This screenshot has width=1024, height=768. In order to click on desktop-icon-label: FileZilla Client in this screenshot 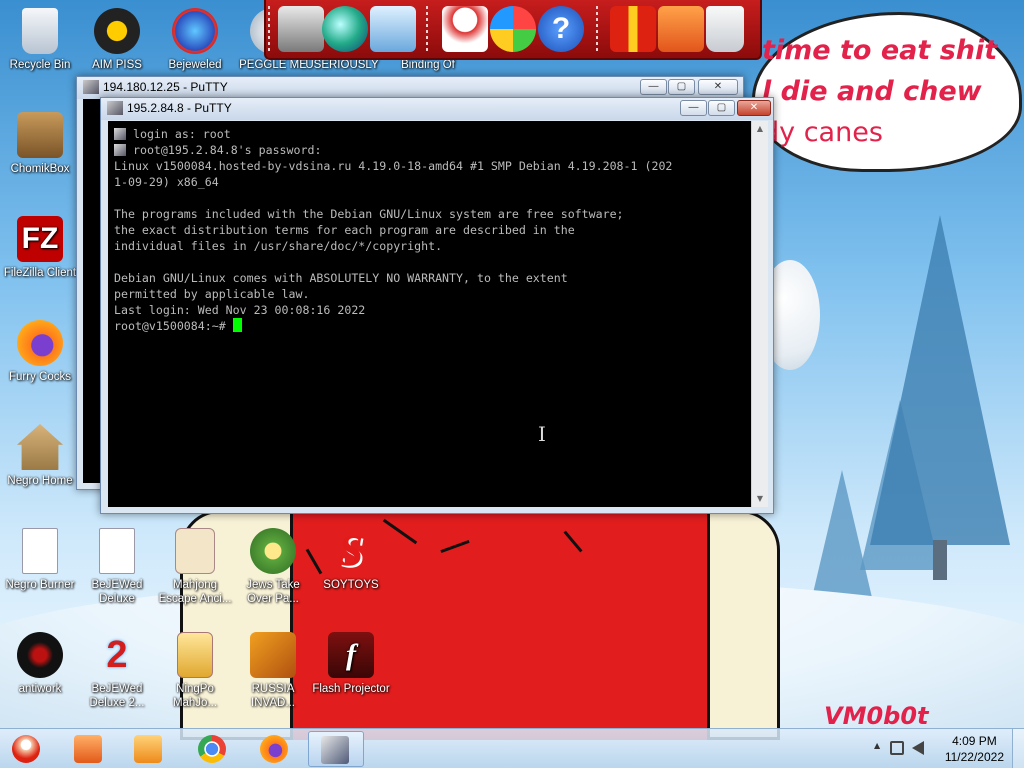, I will do `click(40, 273)`.